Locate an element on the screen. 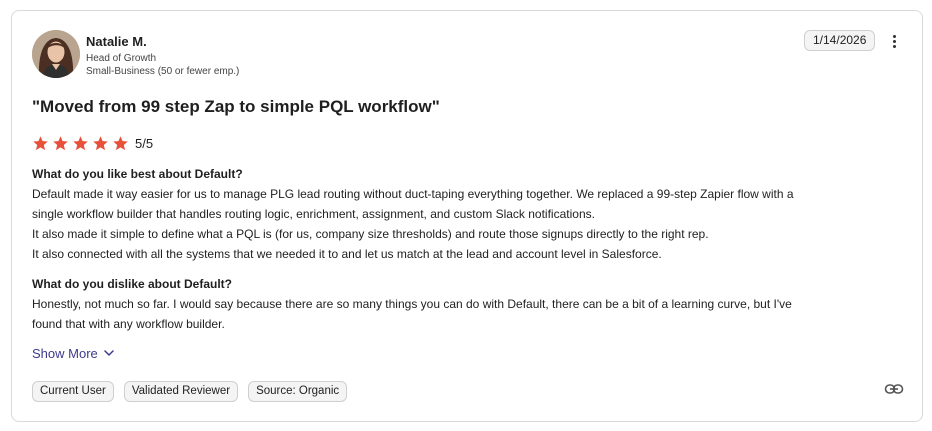 The height and width of the screenshot is (431, 932). link-icon is located at coordinates (894, 389).